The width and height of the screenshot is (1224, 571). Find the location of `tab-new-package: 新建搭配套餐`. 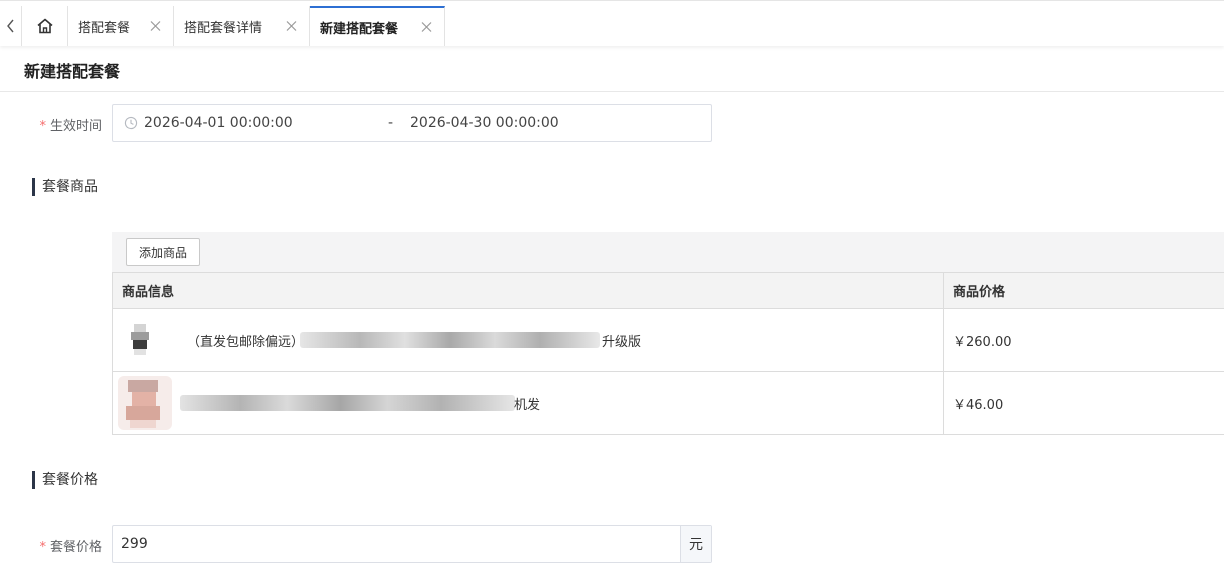

tab-new-package: 新建搭配套餐 is located at coordinates (377, 26).